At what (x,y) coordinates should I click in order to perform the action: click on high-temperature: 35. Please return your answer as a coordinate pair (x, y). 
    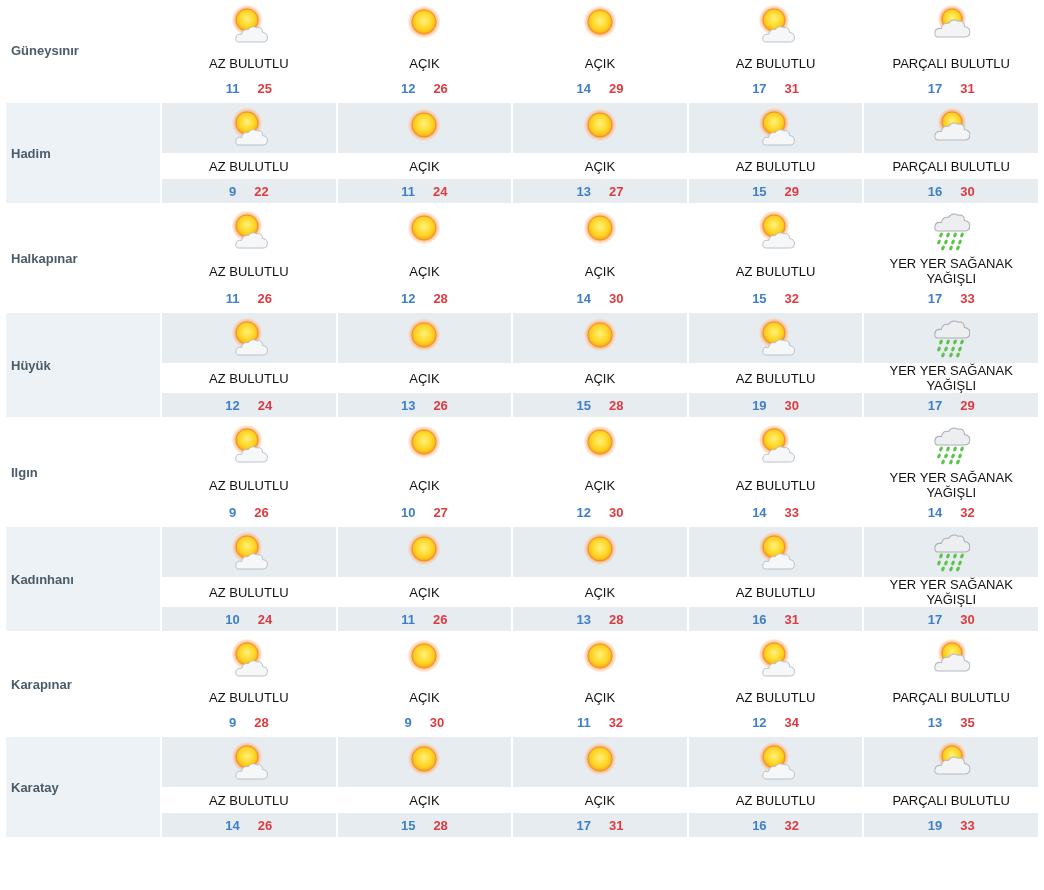
    Looking at the image, I should click on (967, 722).